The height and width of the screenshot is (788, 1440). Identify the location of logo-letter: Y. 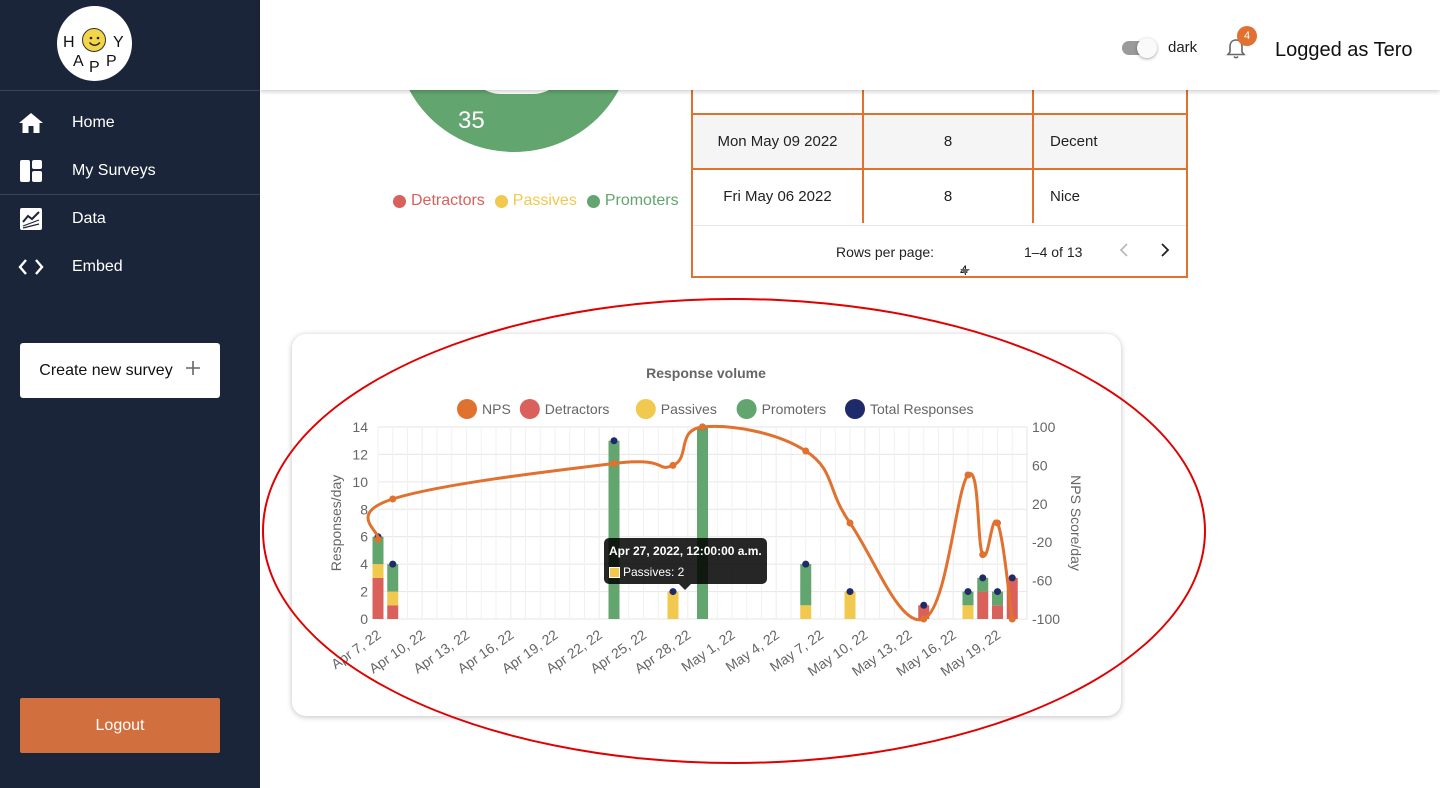
(118, 42).